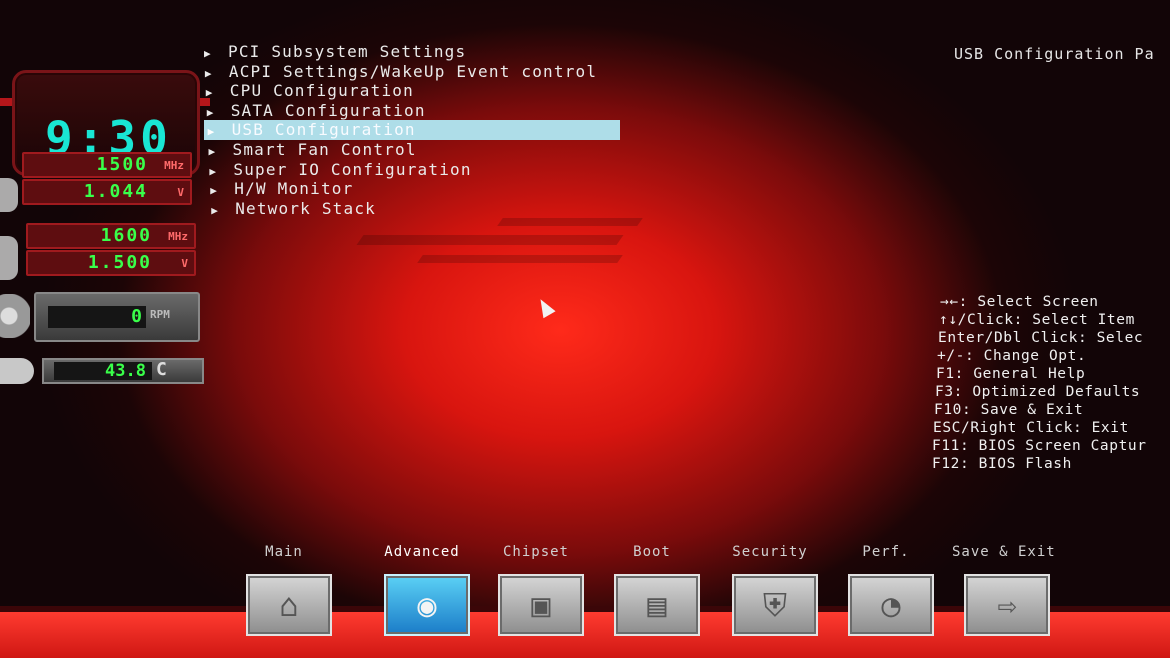 This screenshot has width=1170, height=658. I want to click on cpu-voltage-unit: V, so click(180, 192).